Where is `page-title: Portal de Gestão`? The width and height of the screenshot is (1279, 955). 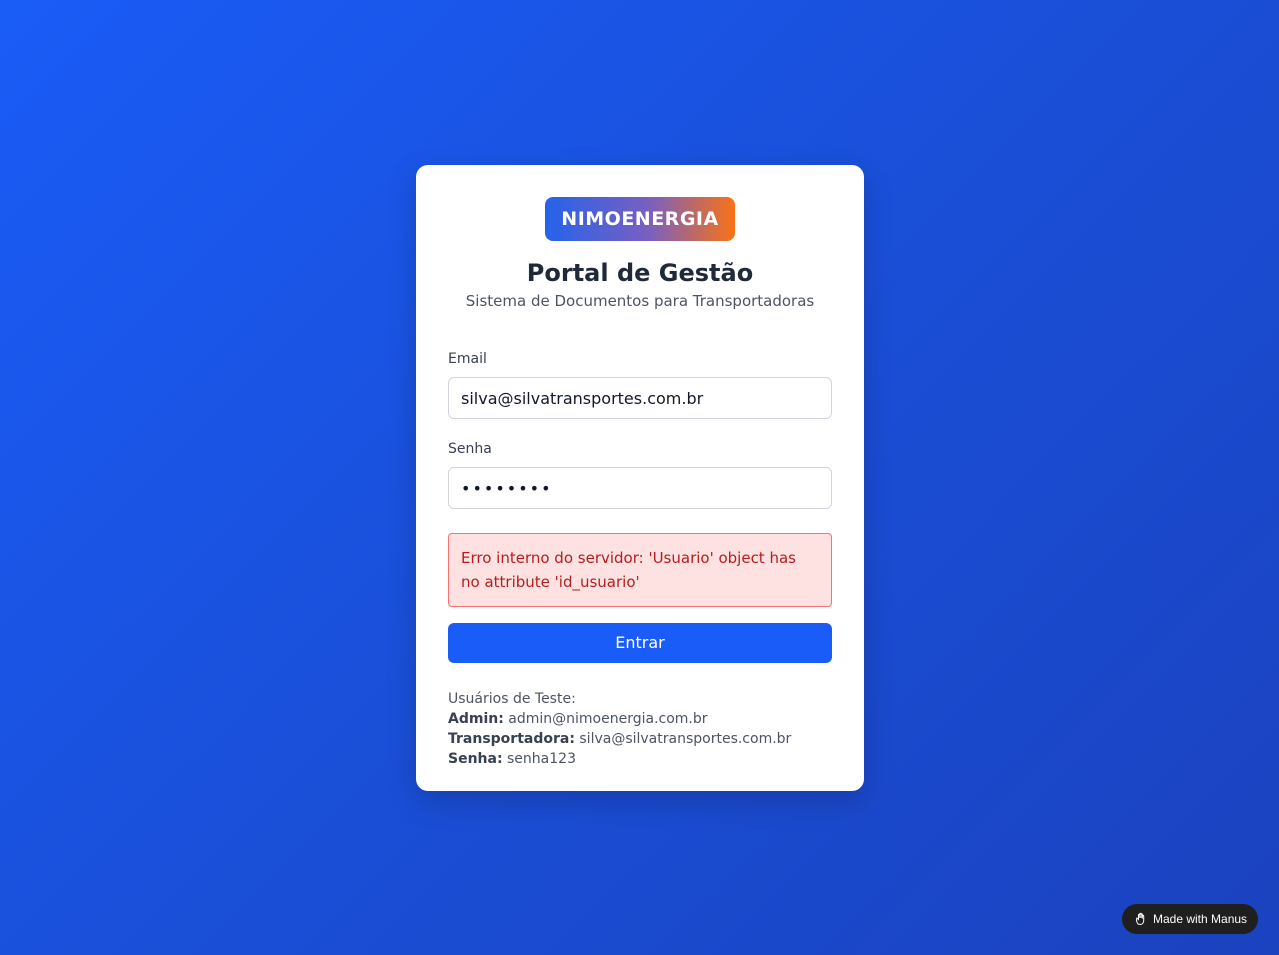
page-title: Portal de Gestão is located at coordinates (640, 273).